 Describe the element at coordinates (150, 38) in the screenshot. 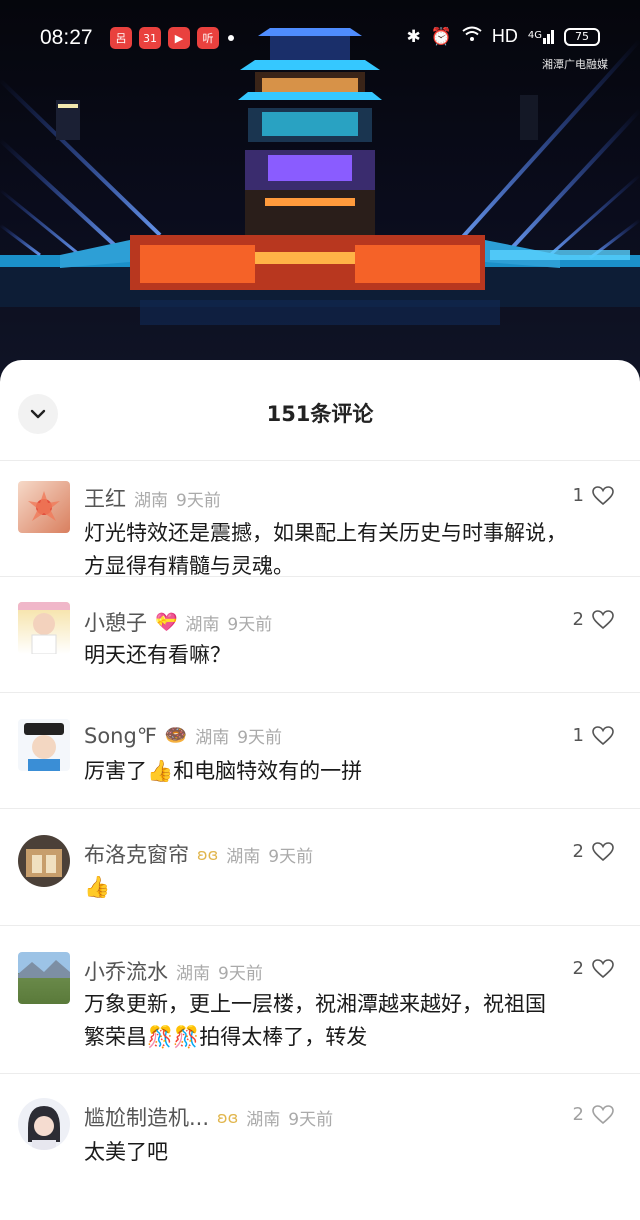

I see `calendar-notification-icon: 31` at that location.